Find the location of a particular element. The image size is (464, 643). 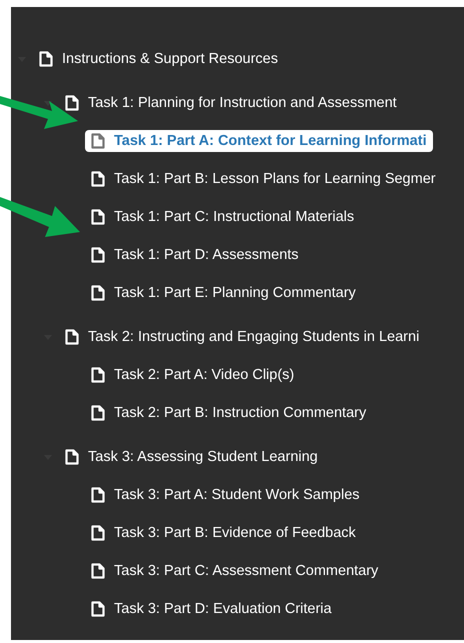

tree-item: Task 1: Part D: Assessments is located at coordinates (195, 255).